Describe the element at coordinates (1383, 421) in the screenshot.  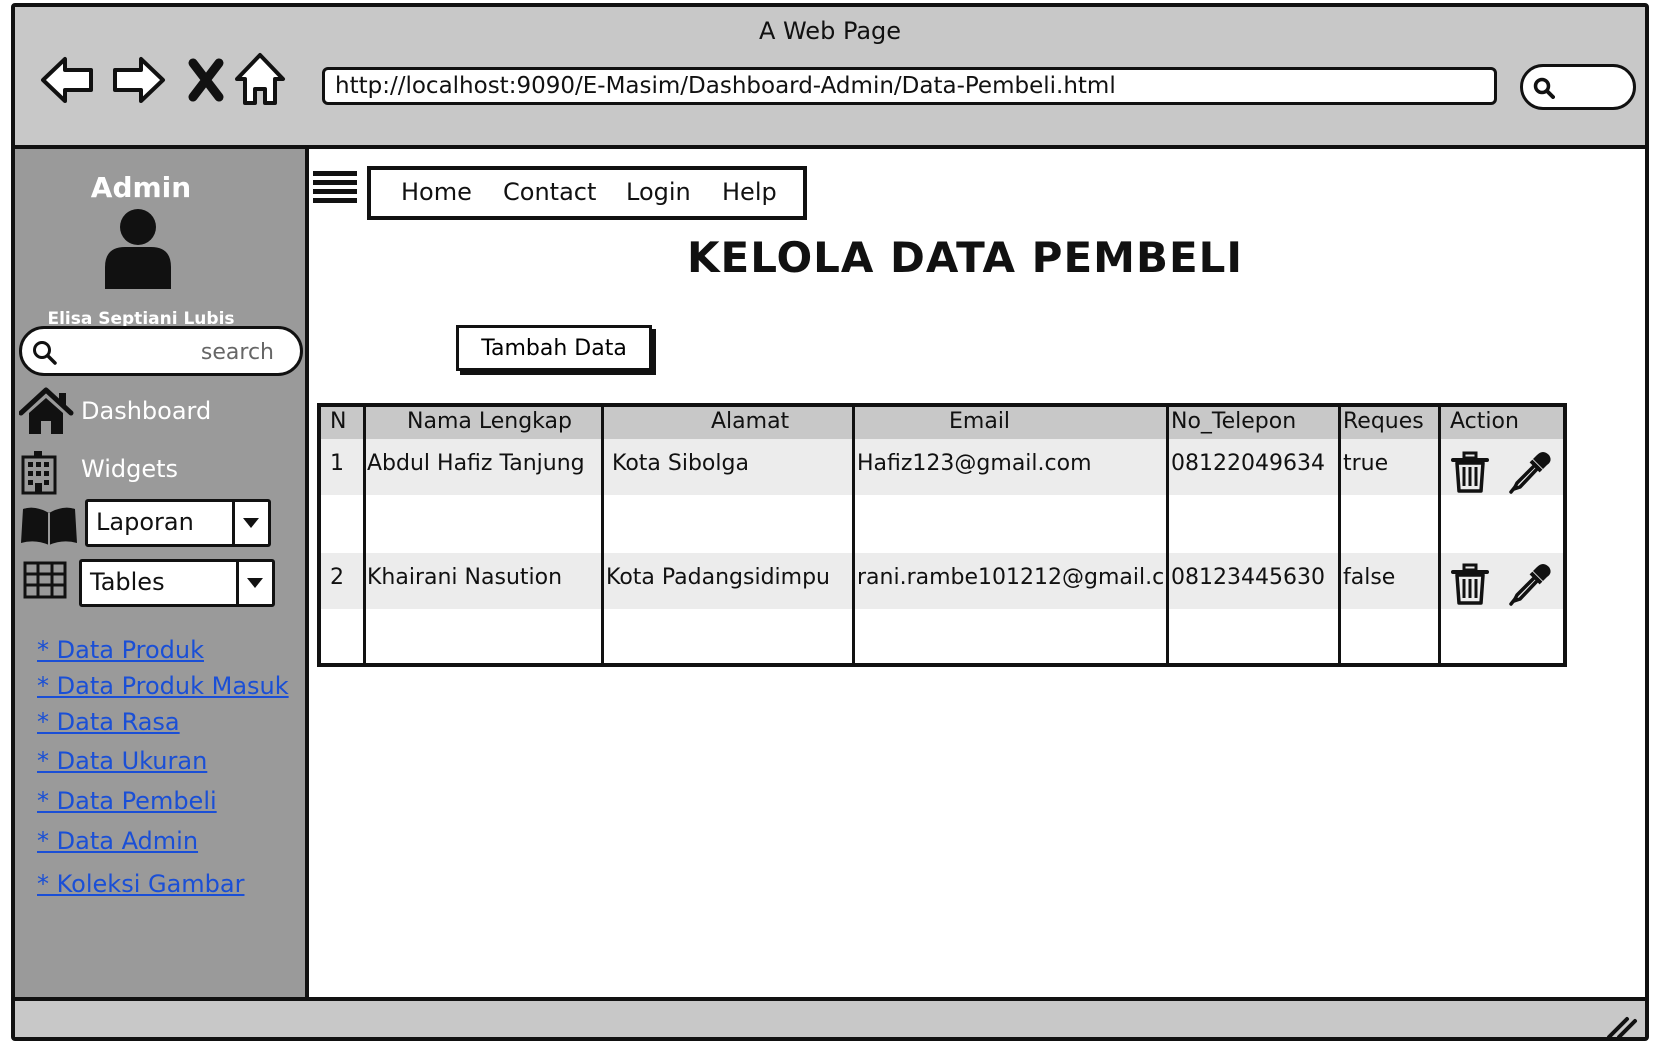
I see `column-header: Reques` at that location.